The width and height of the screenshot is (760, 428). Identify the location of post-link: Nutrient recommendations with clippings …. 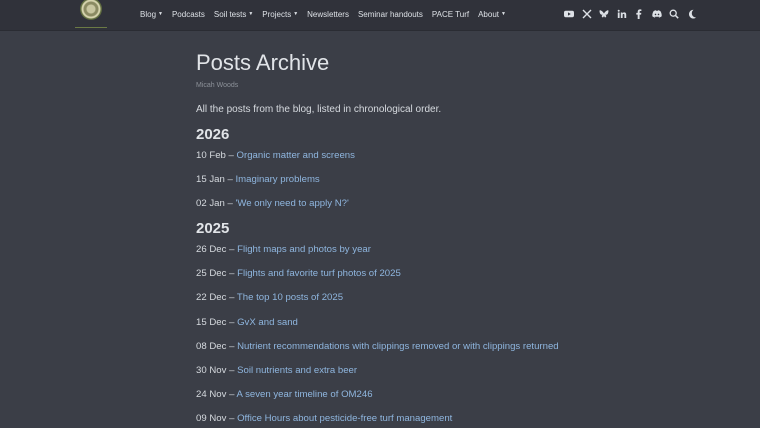
(398, 346).